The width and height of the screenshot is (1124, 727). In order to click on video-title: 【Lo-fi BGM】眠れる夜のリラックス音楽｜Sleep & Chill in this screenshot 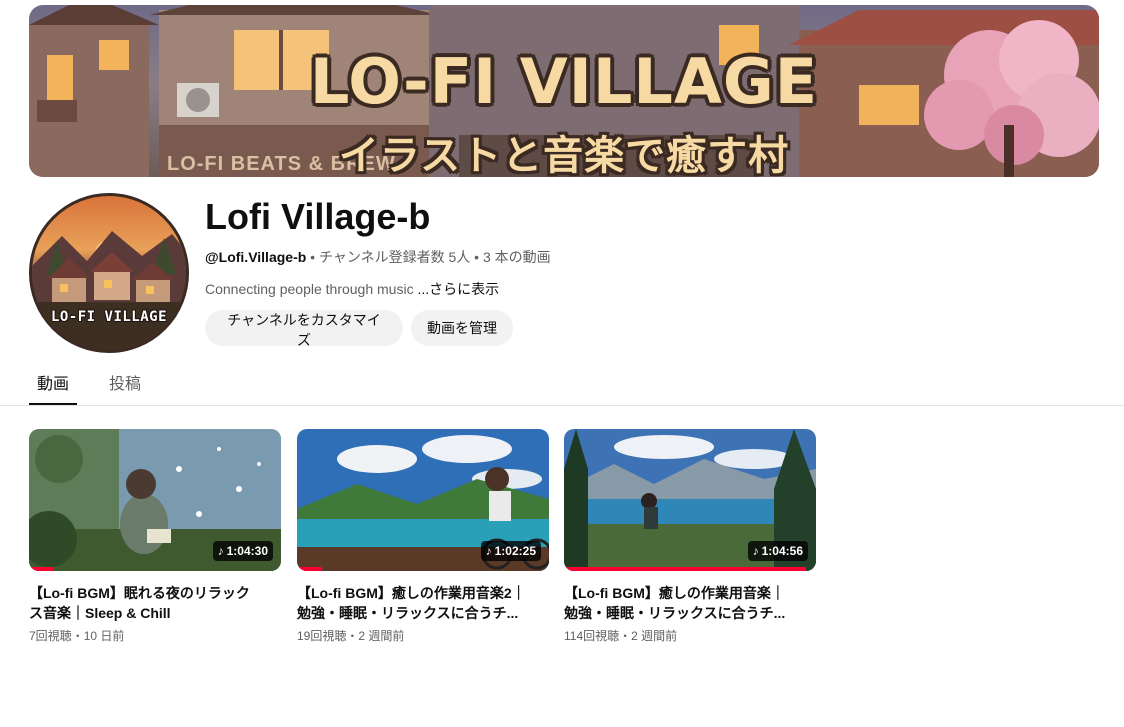, I will do `click(144, 603)`.